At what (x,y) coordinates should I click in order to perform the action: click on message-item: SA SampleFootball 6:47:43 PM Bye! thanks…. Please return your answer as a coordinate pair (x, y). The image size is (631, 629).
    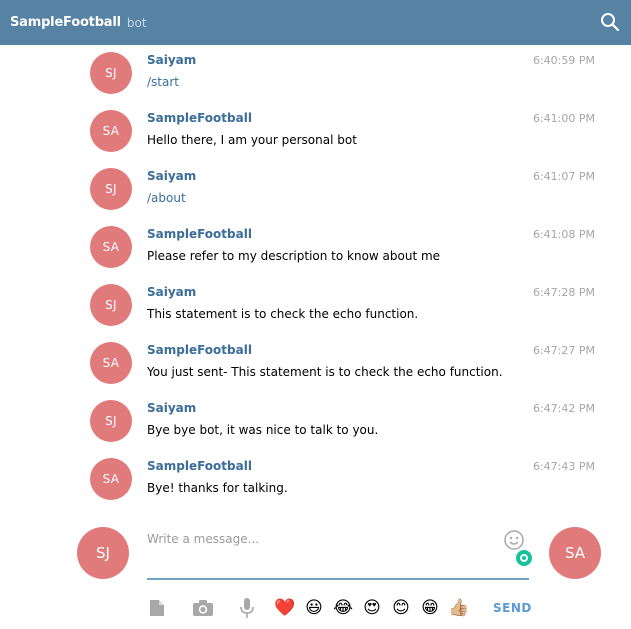
    Looking at the image, I should click on (315, 480).